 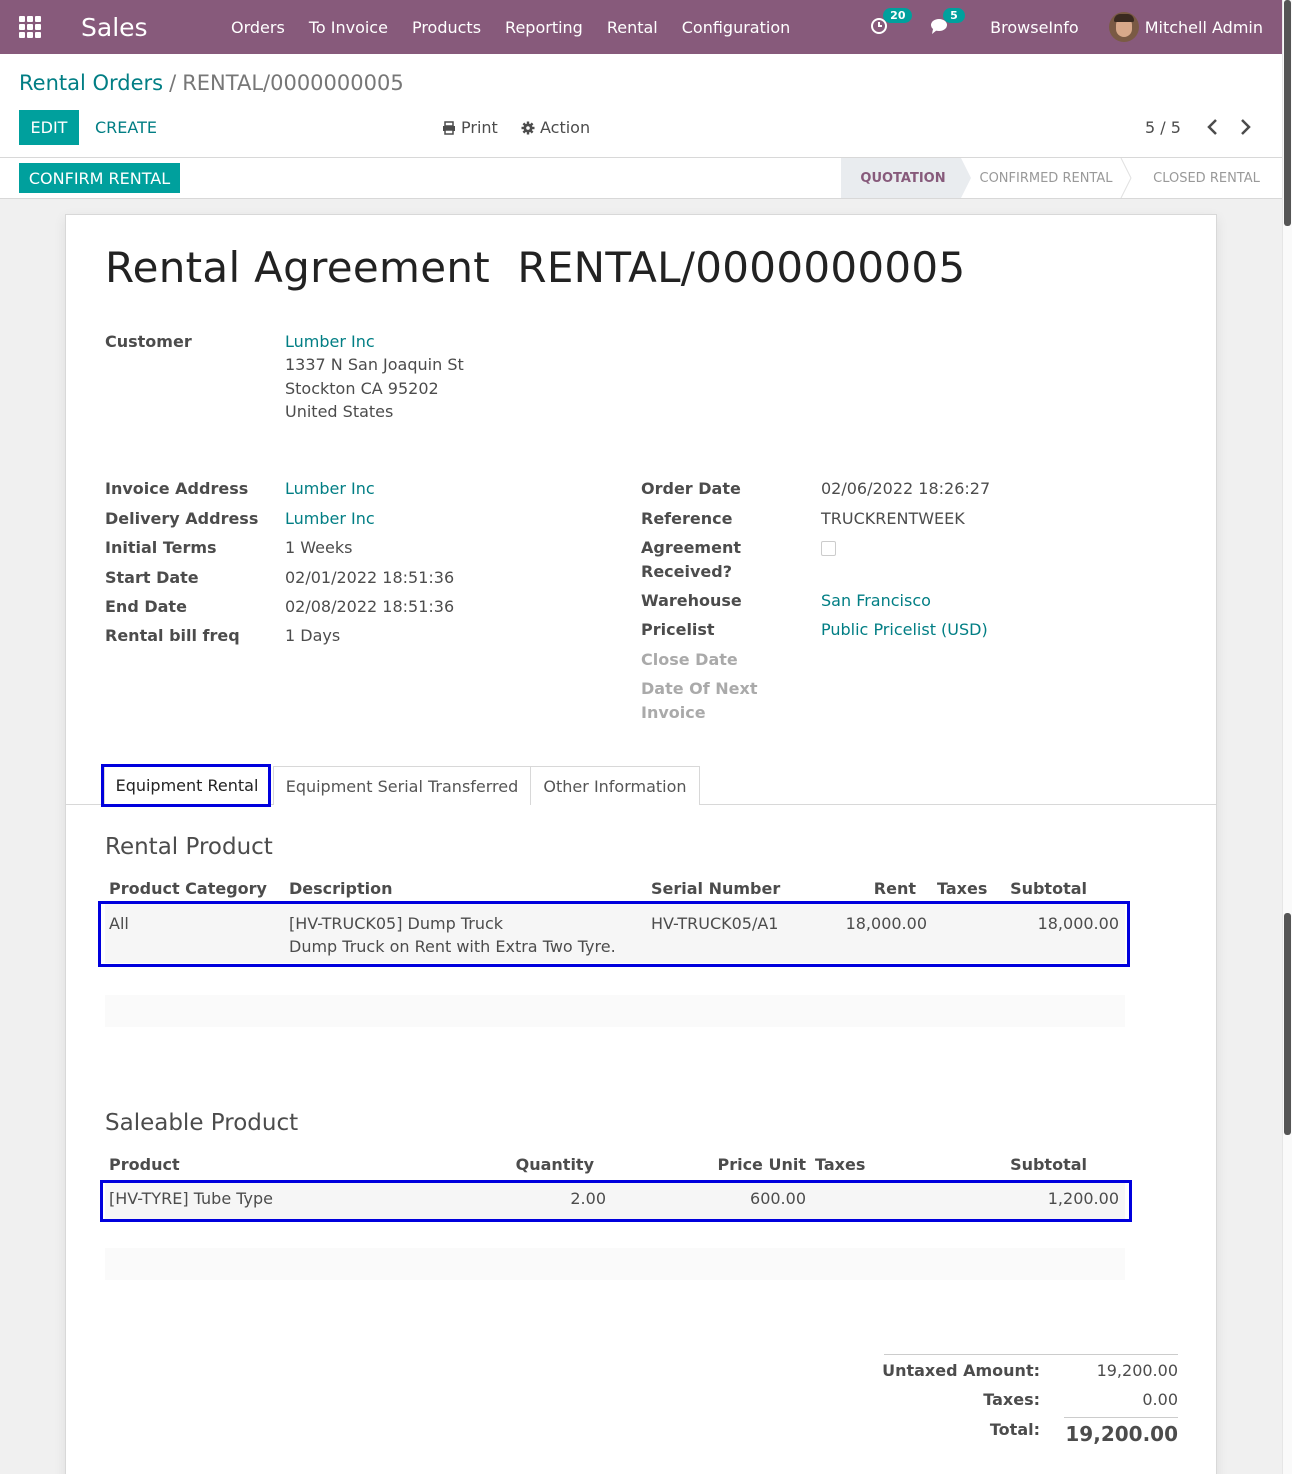 I want to click on app-name: Sales, so click(x=141, y=27).